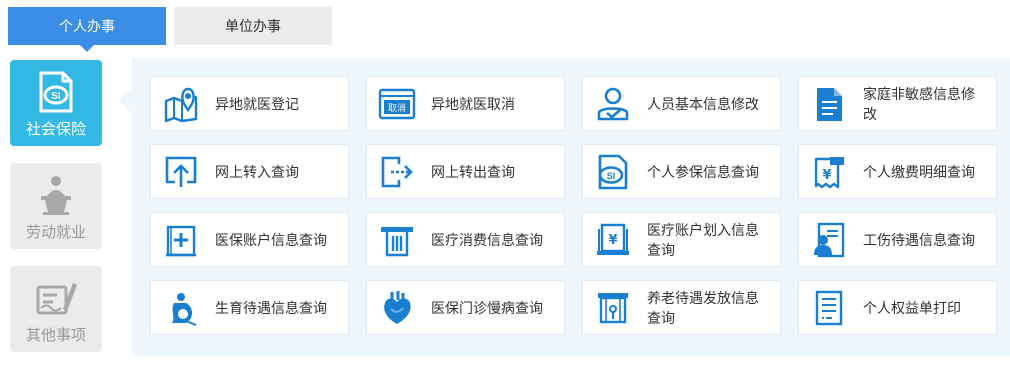 Image resolution: width=1010 pixels, height=370 pixels. What do you see at coordinates (919, 239) in the screenshot?
I see `service-label: 工伤待遇信息查询` at bounding box center [919, 239].